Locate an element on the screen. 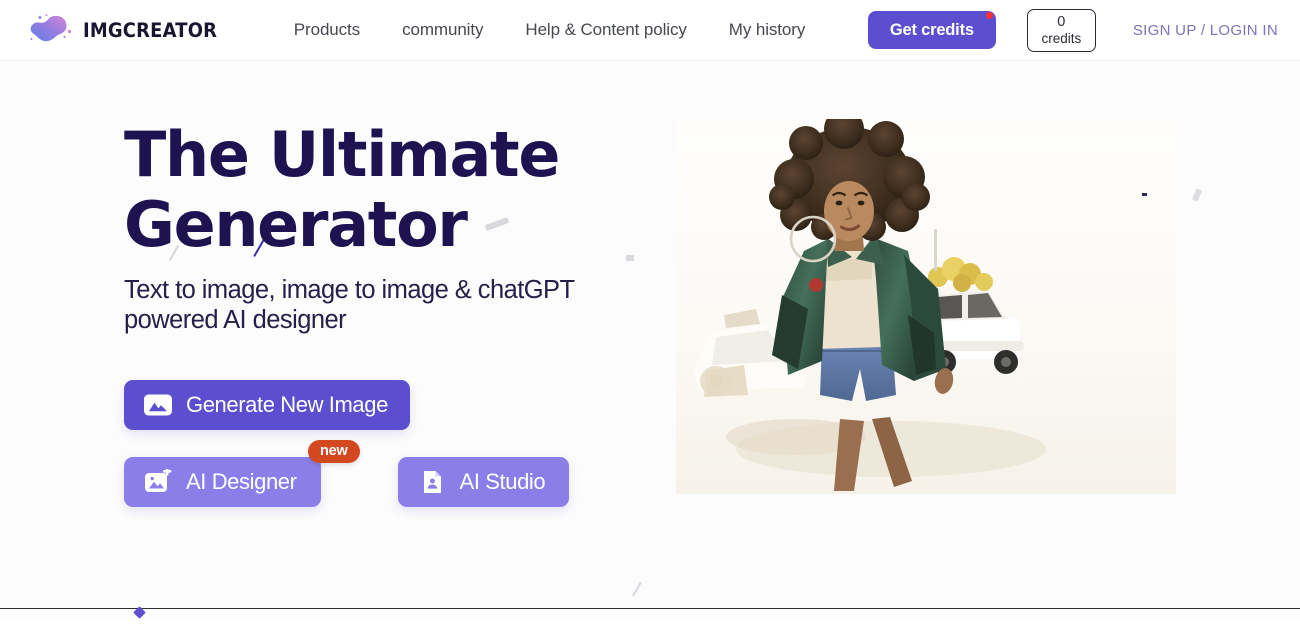  brand-logo-link: IMGCREATOR is located at coordinates (127, 30).